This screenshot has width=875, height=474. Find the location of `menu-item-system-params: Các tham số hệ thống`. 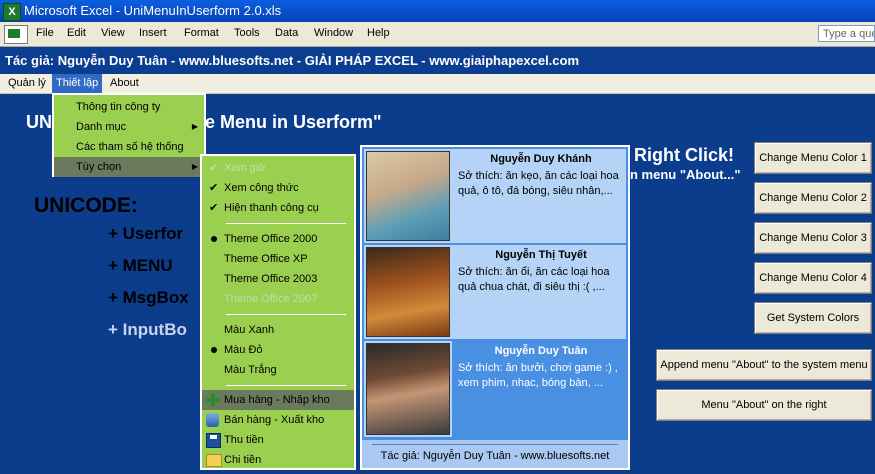

menu-item-system-params: Các tham số hệ thống is located at coordinates (129, 147).